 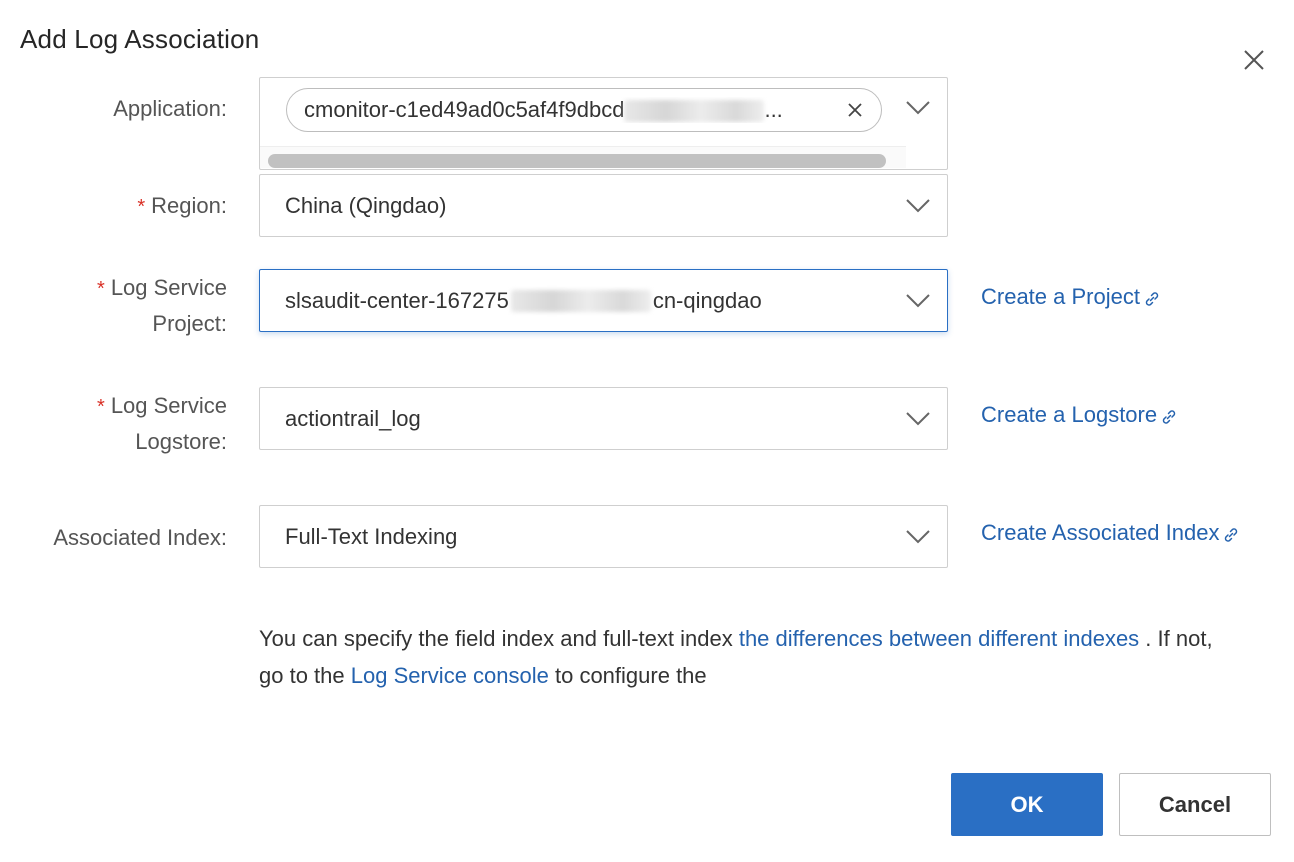 I want to click on region-label-text: Region:, so click(x=189, y=205).